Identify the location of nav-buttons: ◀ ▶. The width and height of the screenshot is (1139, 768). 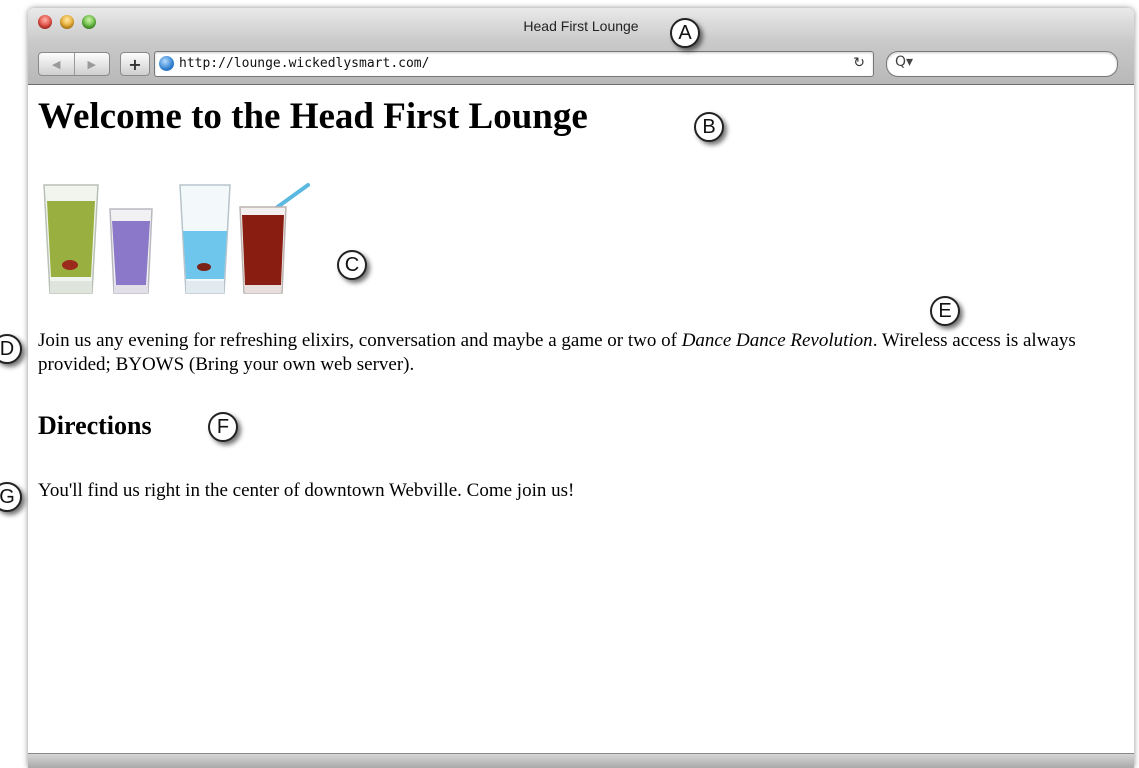
(74, 64).